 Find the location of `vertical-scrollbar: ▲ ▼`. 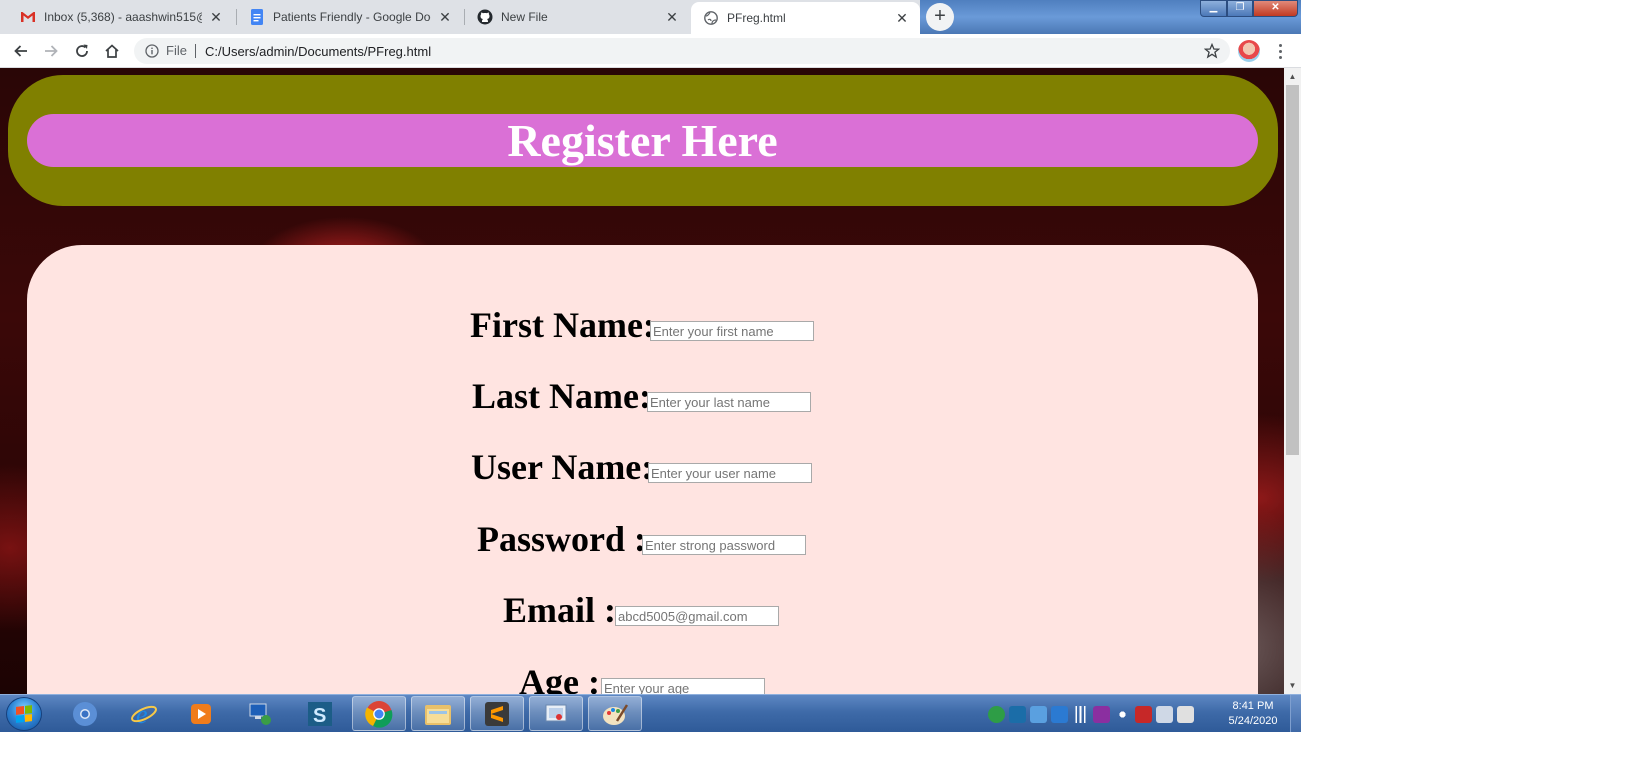

vertical-scrollbar: ▲ ▼ is located at coordinates (1292, 381).